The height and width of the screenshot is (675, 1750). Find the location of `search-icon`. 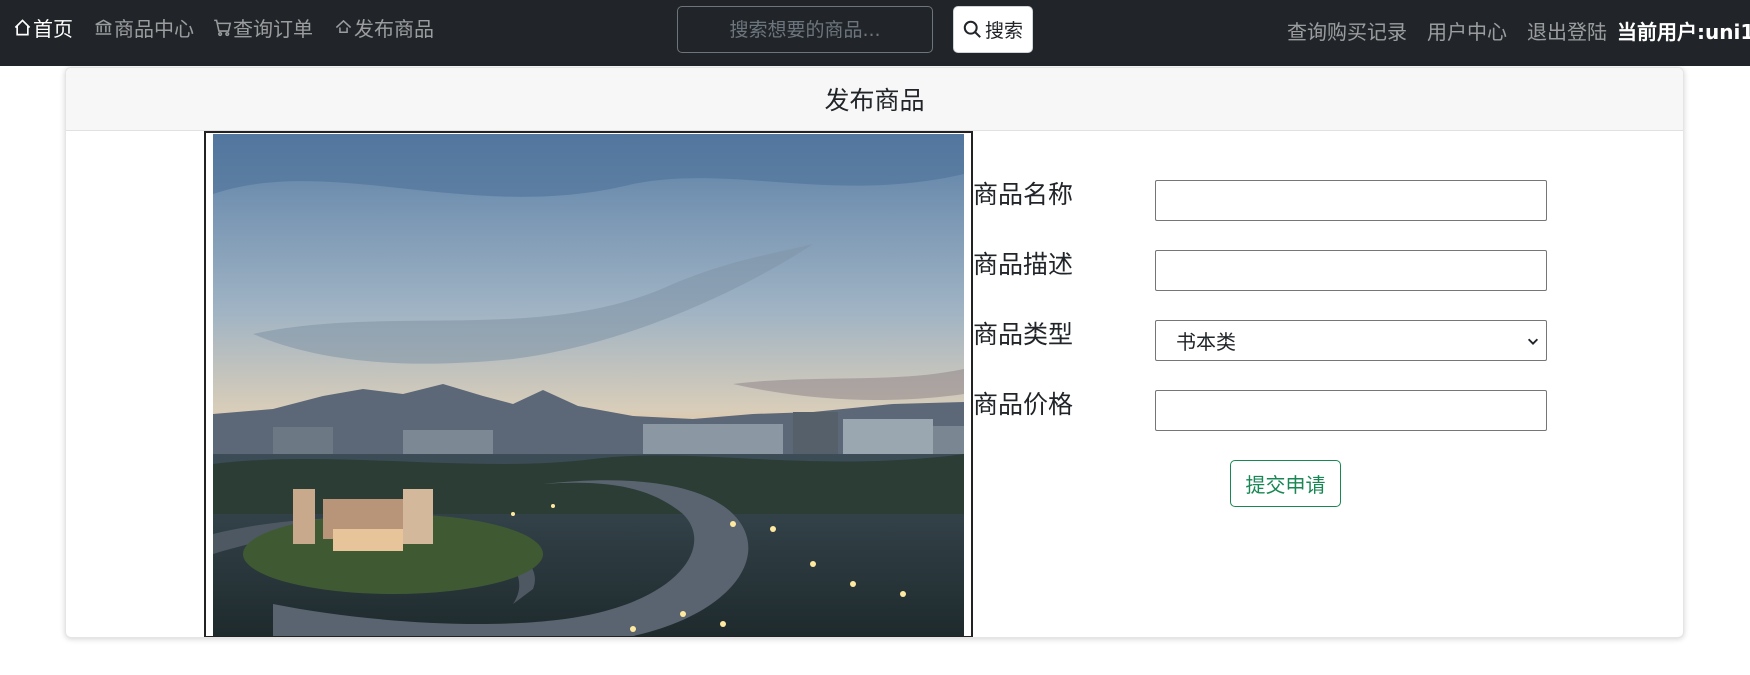

search-icon is located at coordinates (972, 29).